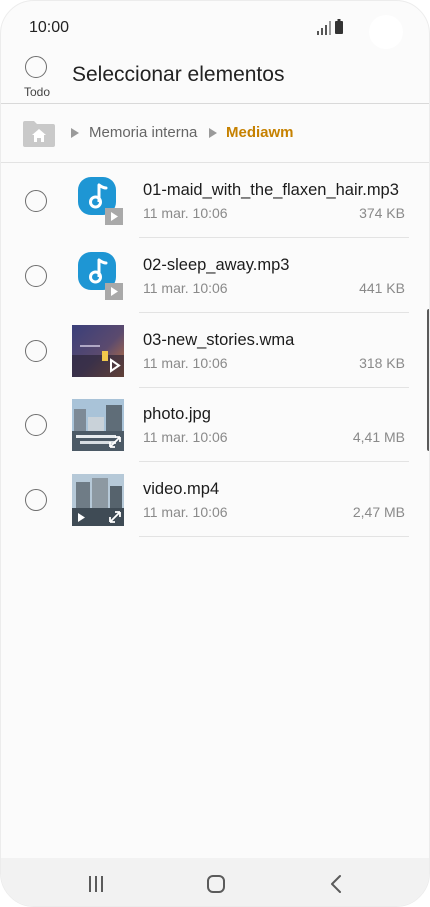 The height and width of the screenshot is (907, 430). I want to click on file-name: 02-sleep_away.mp3, so click(216, 265).